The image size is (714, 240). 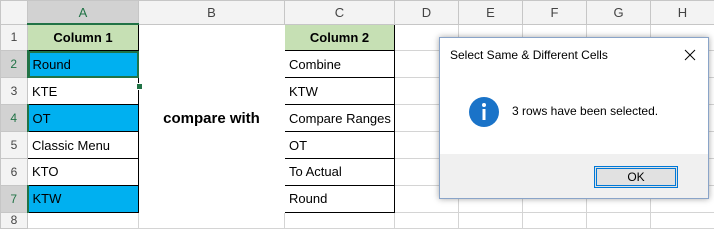 I want to click on cell-b8, so click(x=211, y=220).